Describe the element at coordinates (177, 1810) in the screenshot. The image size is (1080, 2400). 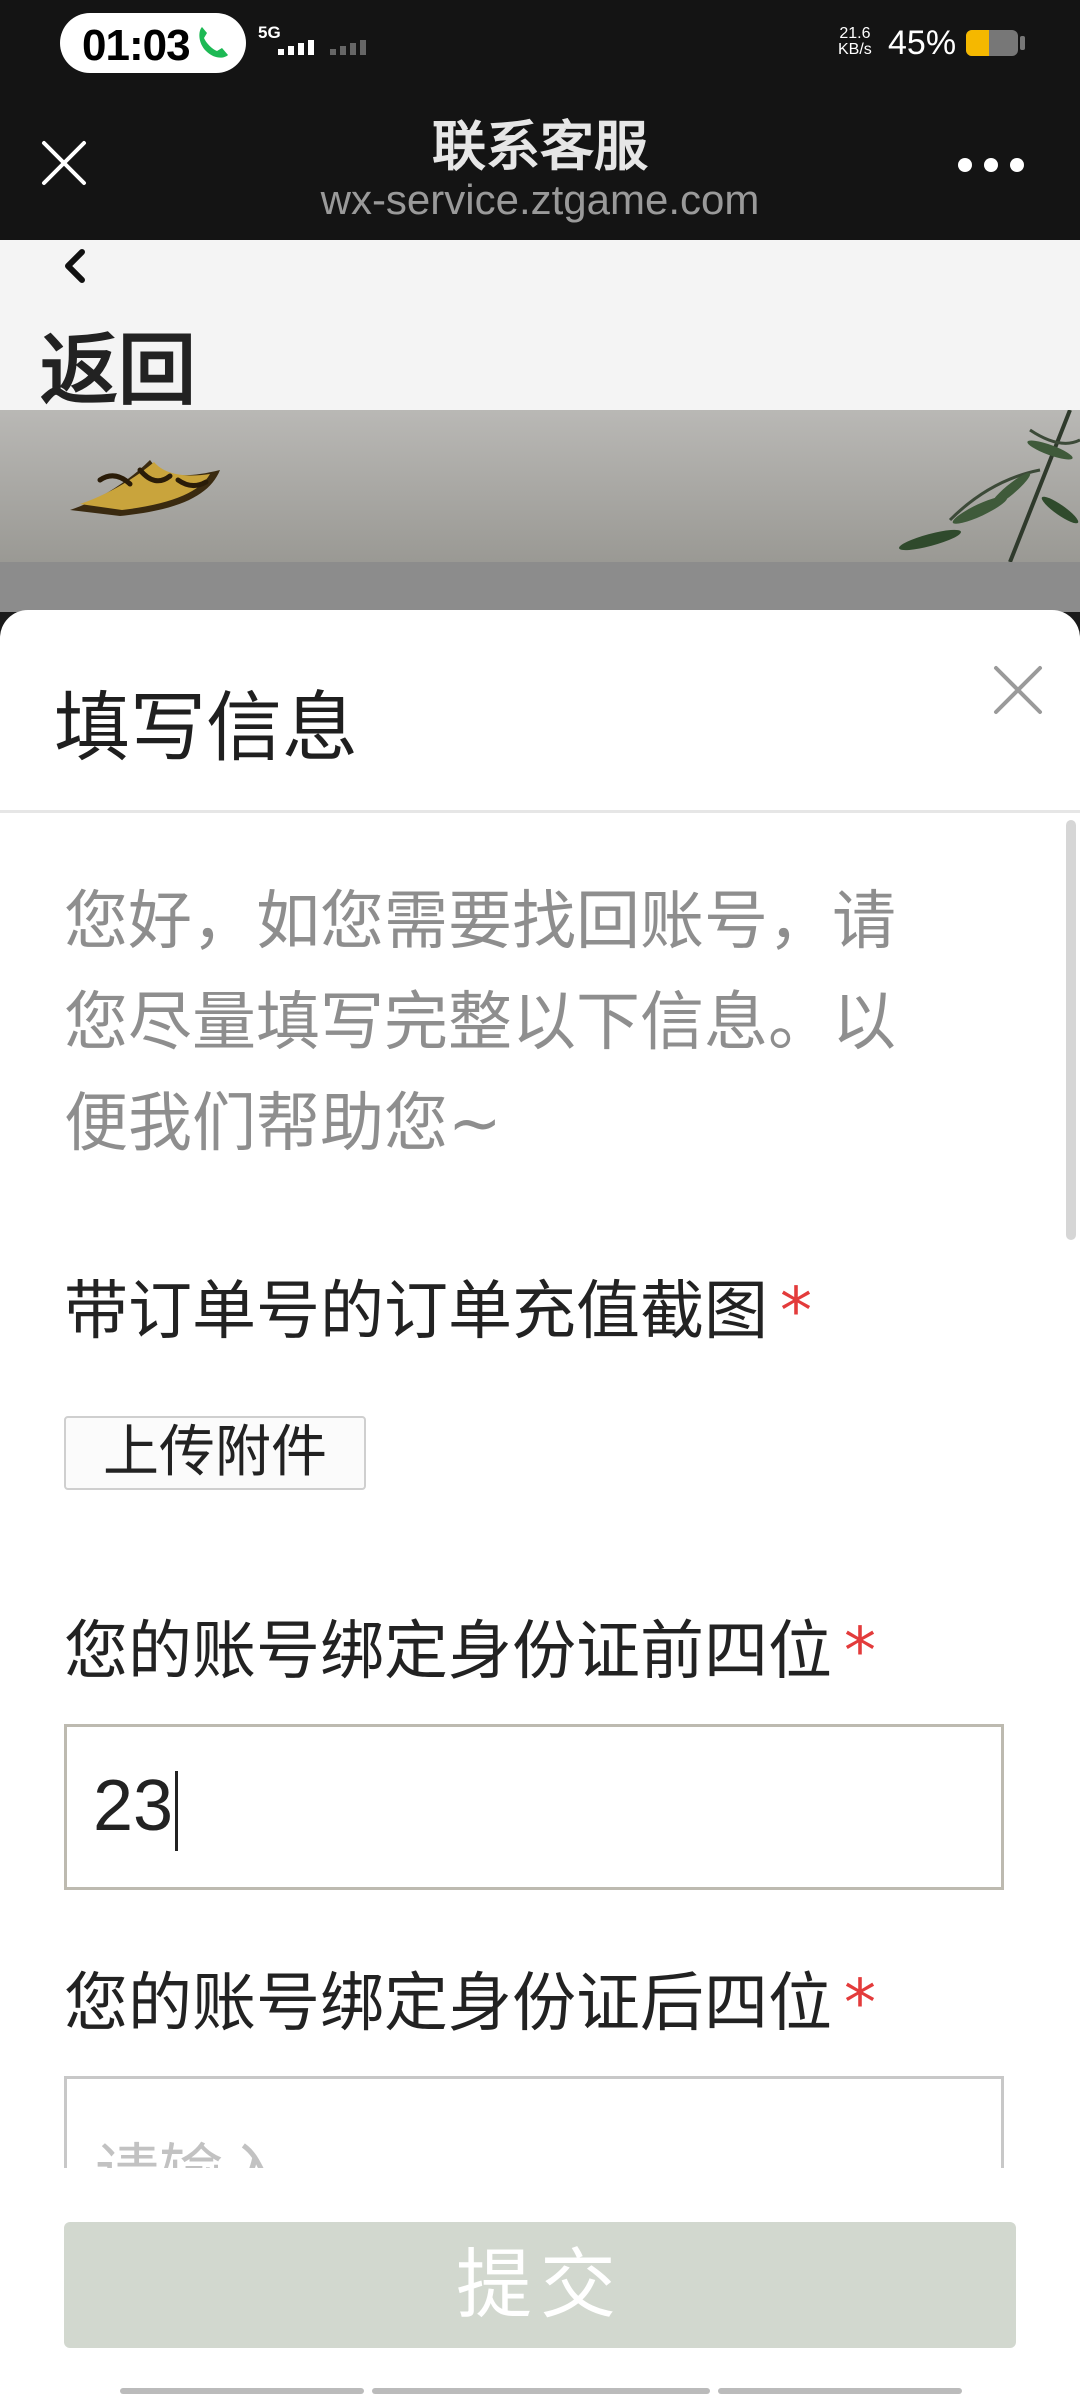
I see `text-caret` at that location.